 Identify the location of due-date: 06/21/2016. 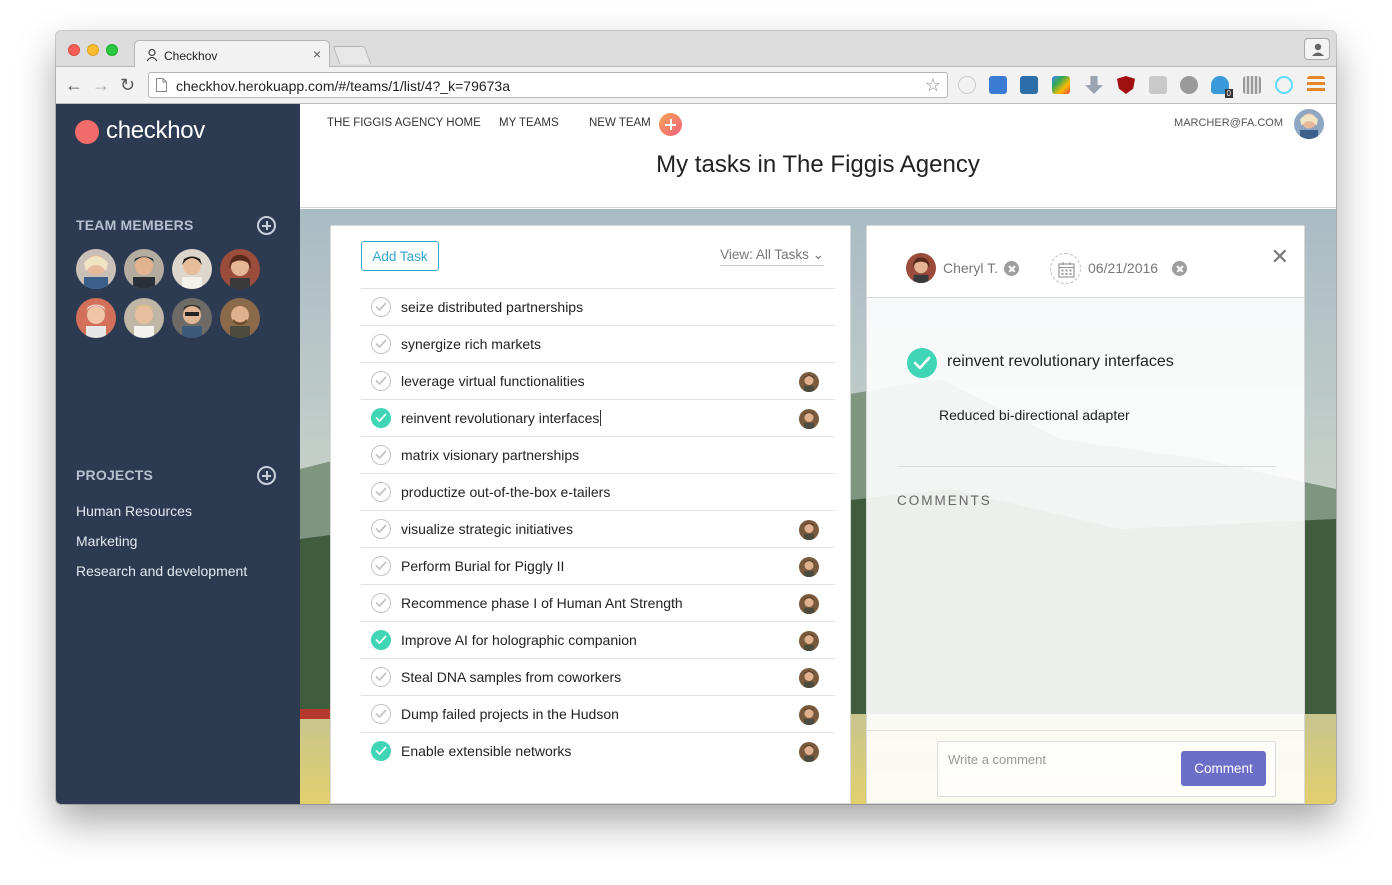
(1123, 268).